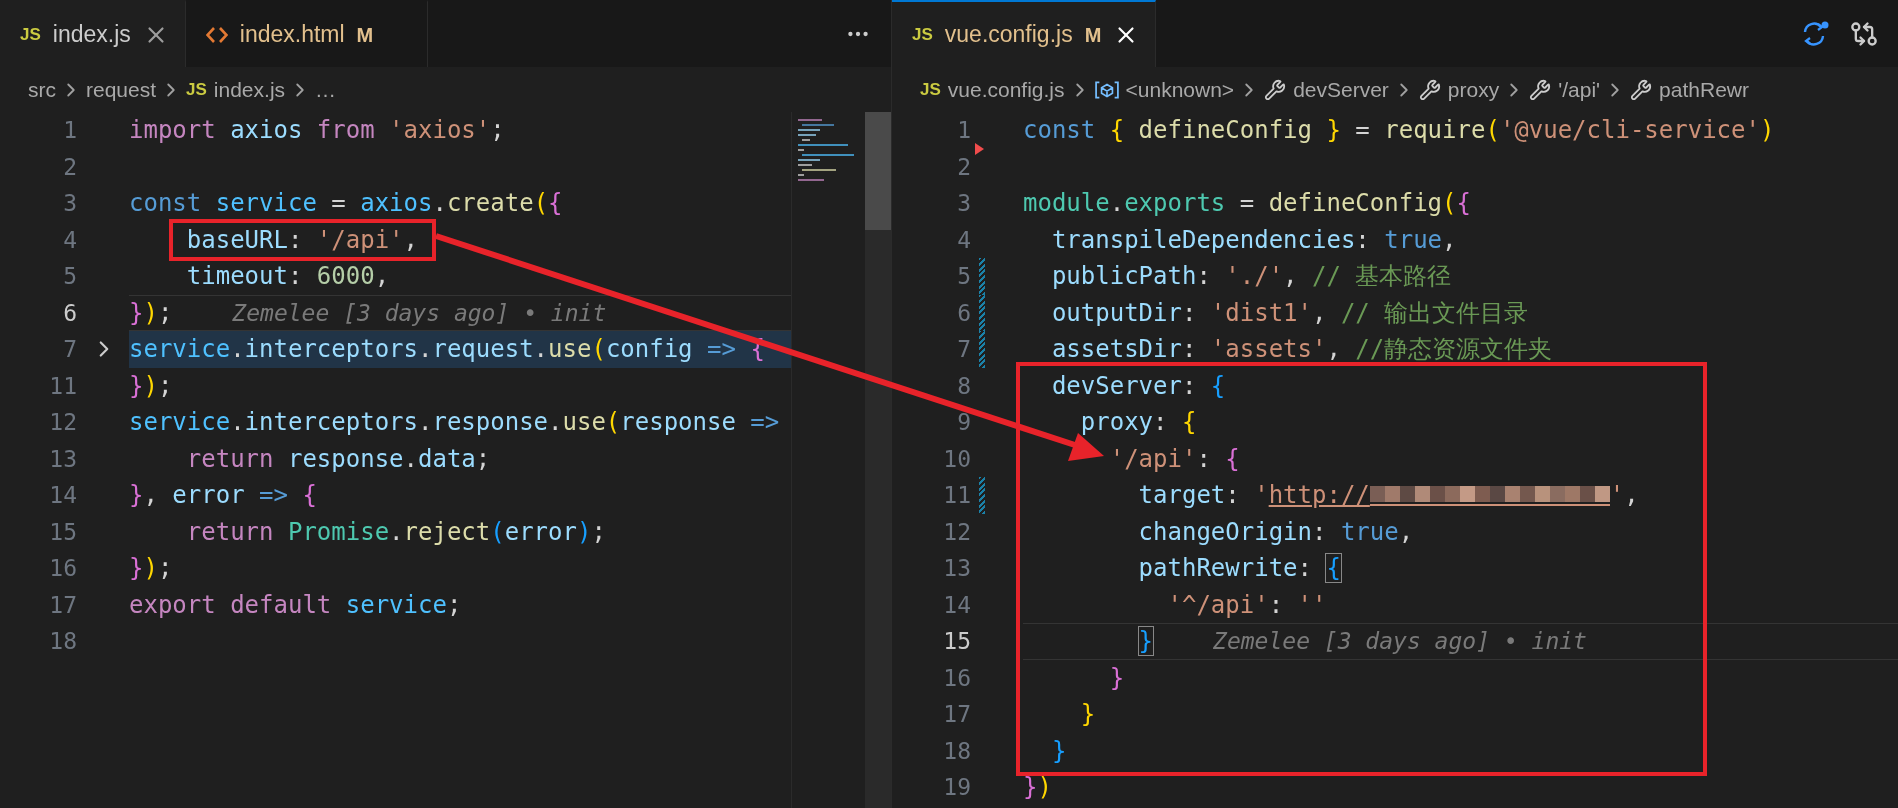 The width and height of the screenshot is (1898, 808). What do you see at coordinates (1037, 787) in the screenshot?
I see `code-line: })` at bounding box center [1037, 787].